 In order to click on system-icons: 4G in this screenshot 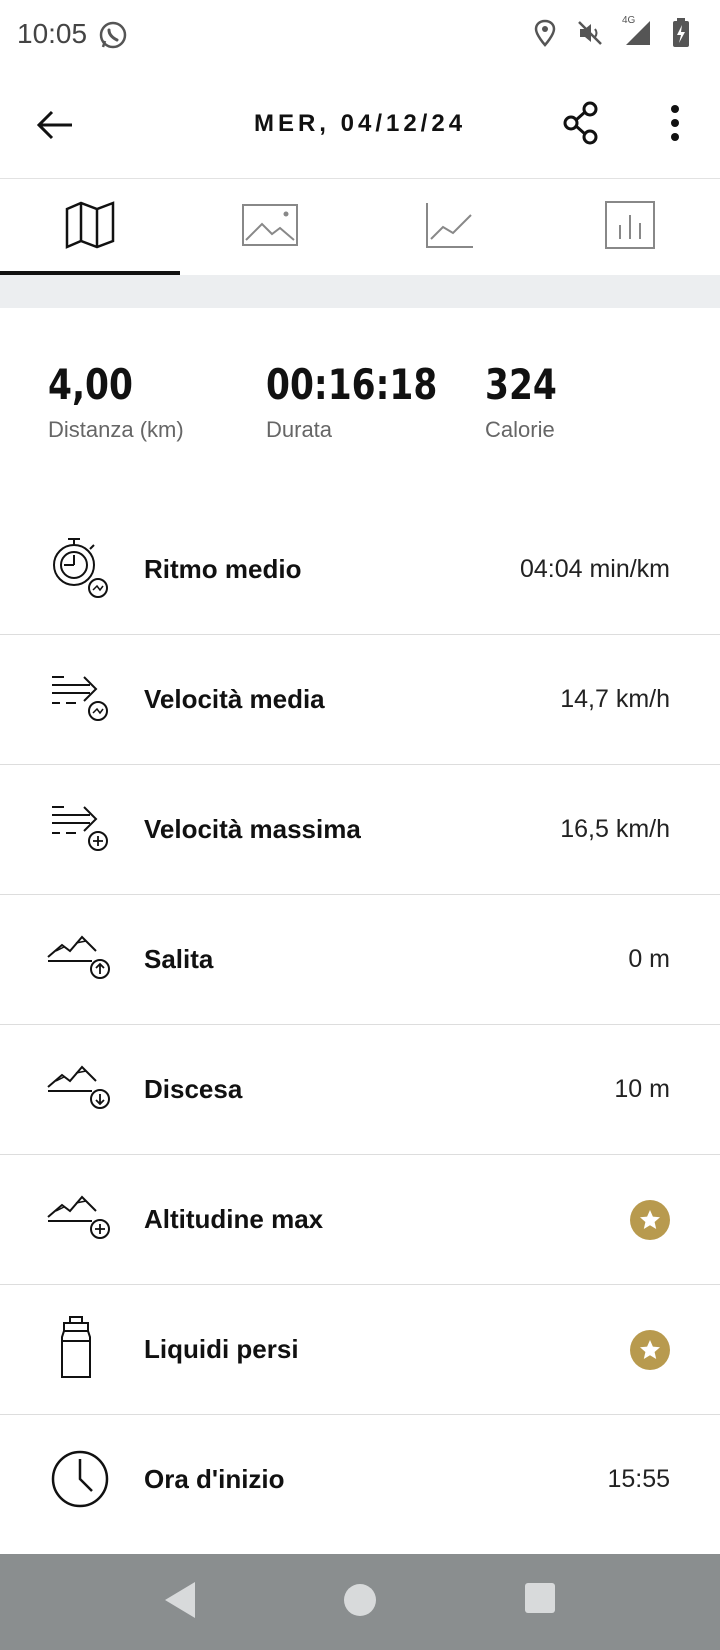, I will do `click(612, 34)`.